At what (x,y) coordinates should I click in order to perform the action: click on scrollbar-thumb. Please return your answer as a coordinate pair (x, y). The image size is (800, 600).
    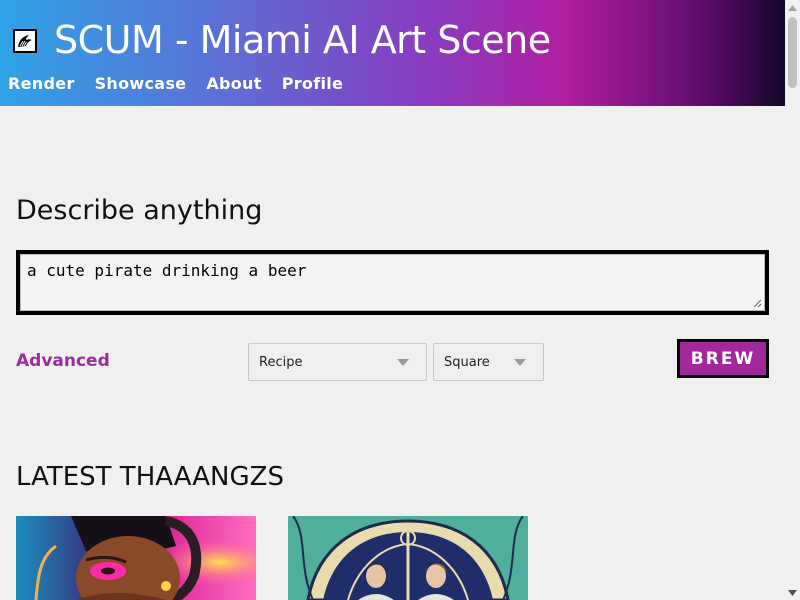
    Looking at the image, I should click on (792, 52).